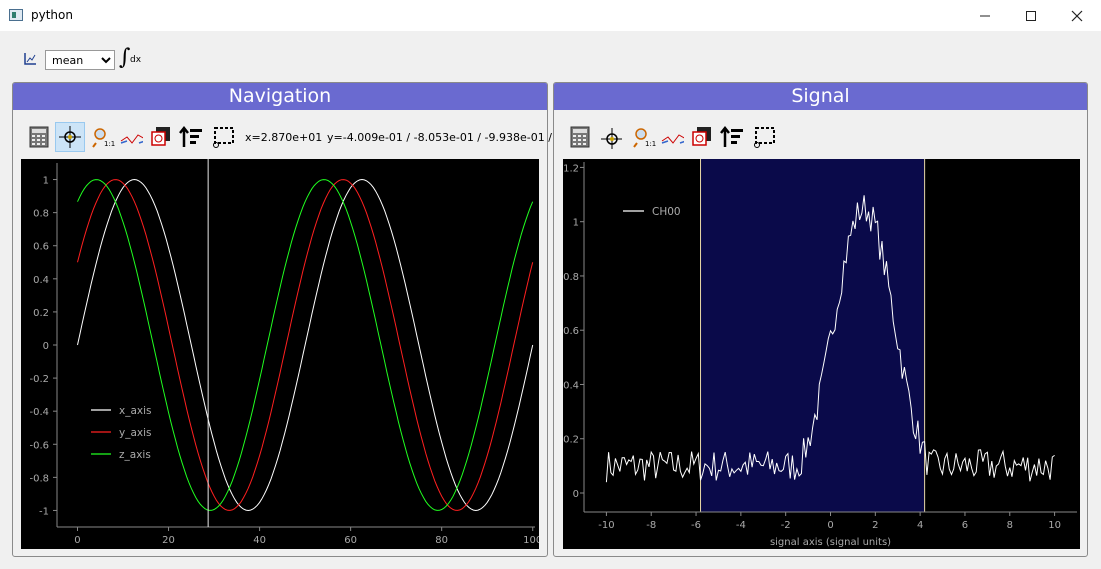 This screenshot has height=569, width=1101. What do you see at coordinates (259, 540) in the screenshot?
I see `x-tick-label: 40` at bounding box center [259, 540].